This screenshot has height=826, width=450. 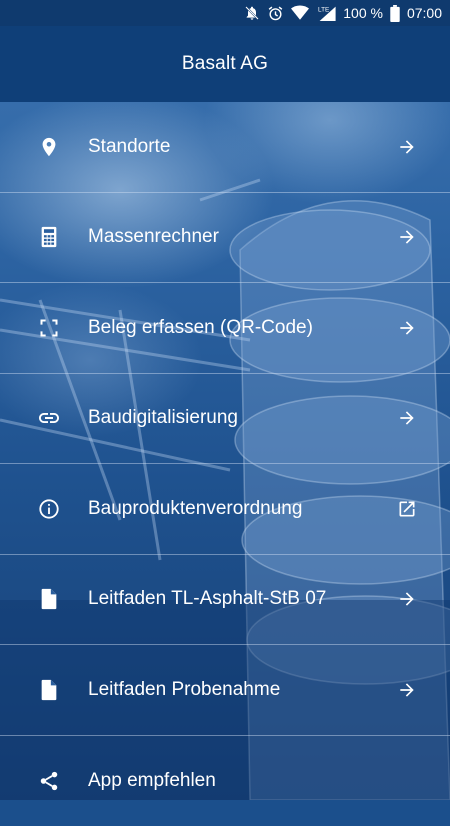 What do you see at coordinates (300, 13) in the screenshot?
I see `wifi-icon` at bounding box center [300, 13].